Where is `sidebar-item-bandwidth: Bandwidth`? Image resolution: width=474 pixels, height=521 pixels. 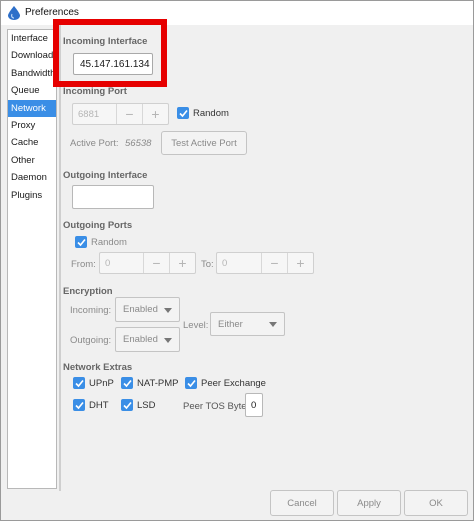
sidebar-item-bandwidth: Bandwidth is located at coordinates (32, 73).